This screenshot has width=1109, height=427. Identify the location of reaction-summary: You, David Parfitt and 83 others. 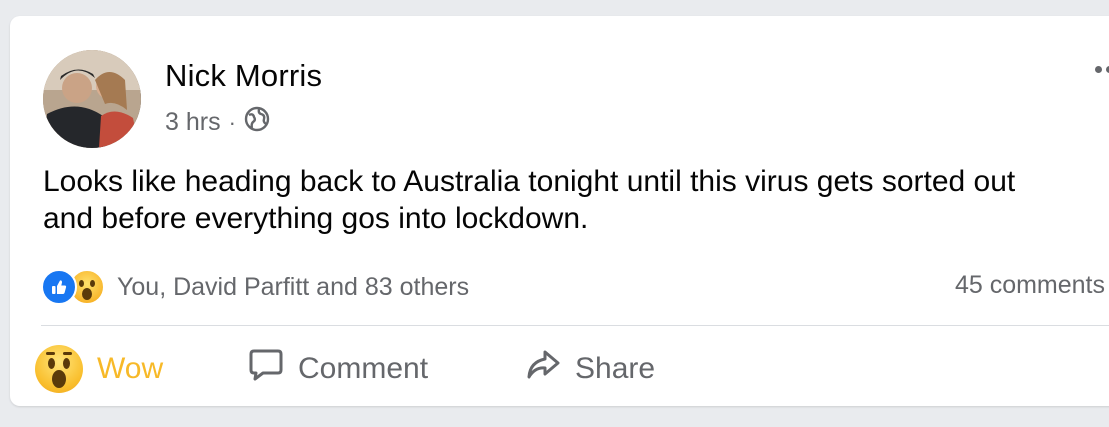
(255, 287).